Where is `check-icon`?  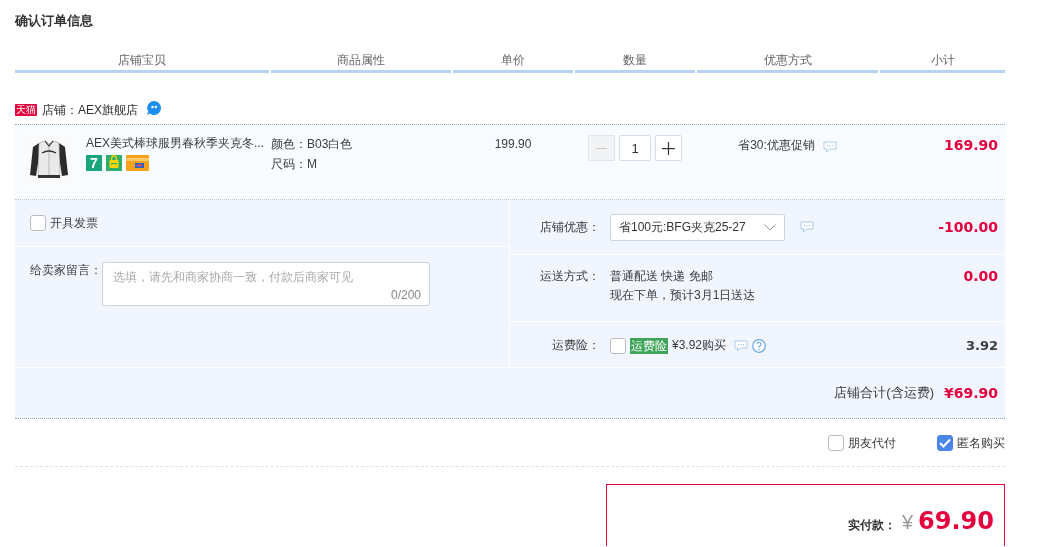 check-icon is located at coordinates (945, 442).